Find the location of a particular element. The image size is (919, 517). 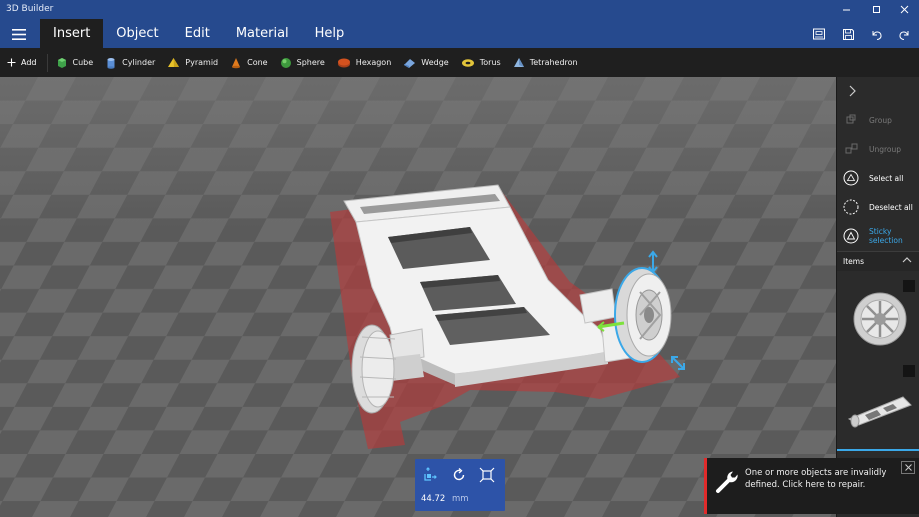

undo-button is located at coordinates (876, 34).